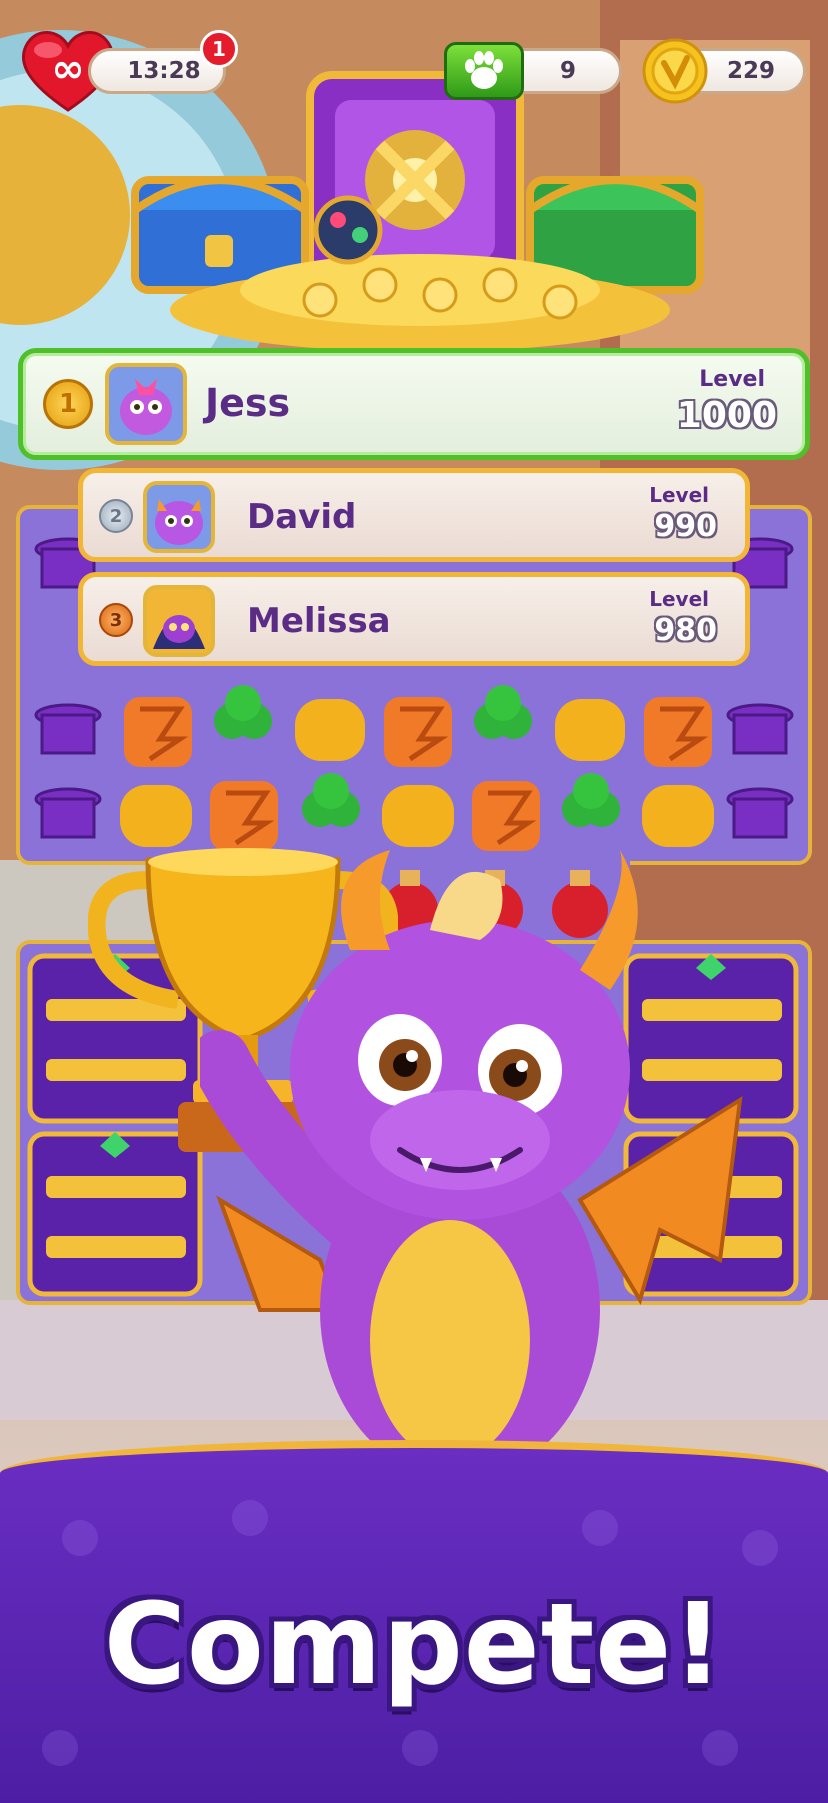  What do you see at coordinates (116, 620) in the screenshot?
I see `rank-bronze-medal-icon: 3` at bounding box center [116, 620].